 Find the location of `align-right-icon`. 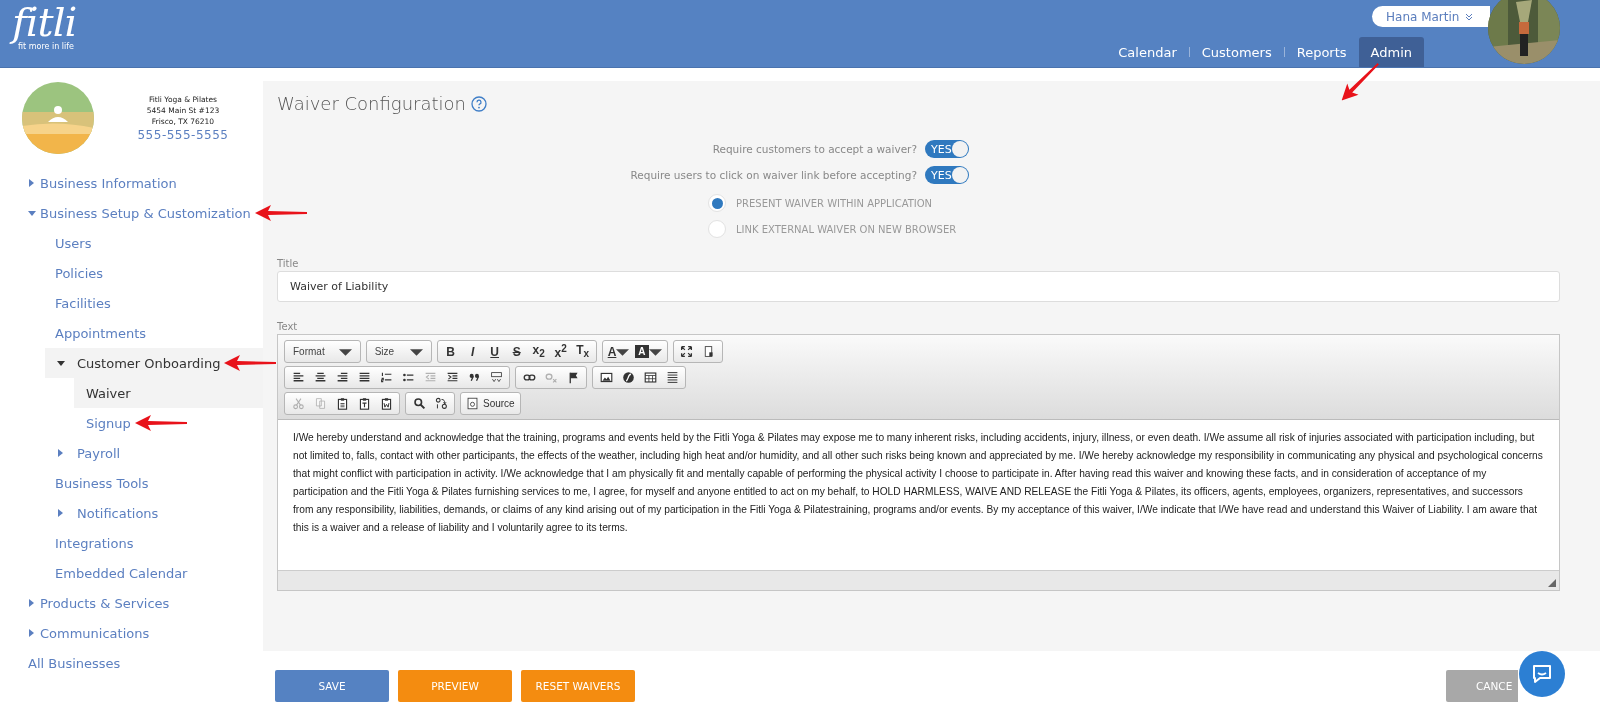

align-right-icon is located at coordinates (342, 377).